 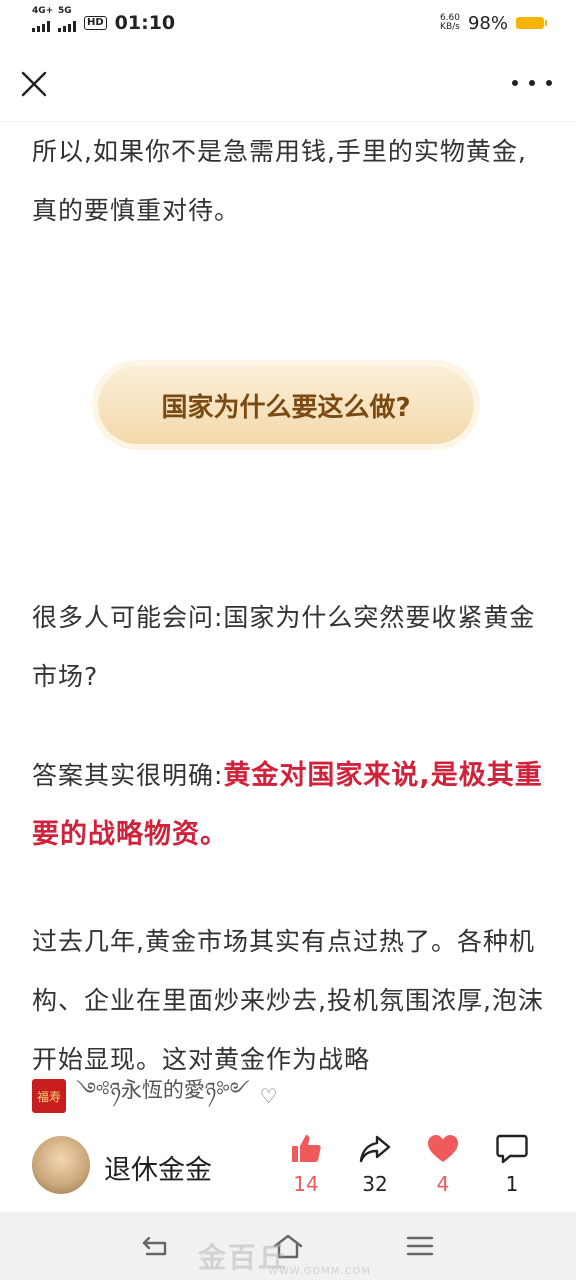 I want to click on signal-4g-icon: 4G+, so click(x=42, y=19).